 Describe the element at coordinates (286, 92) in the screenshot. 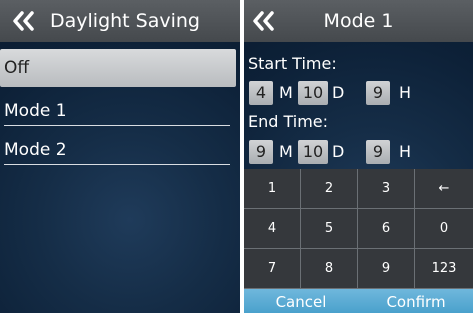

I see `start-month-unit: M` at that location.